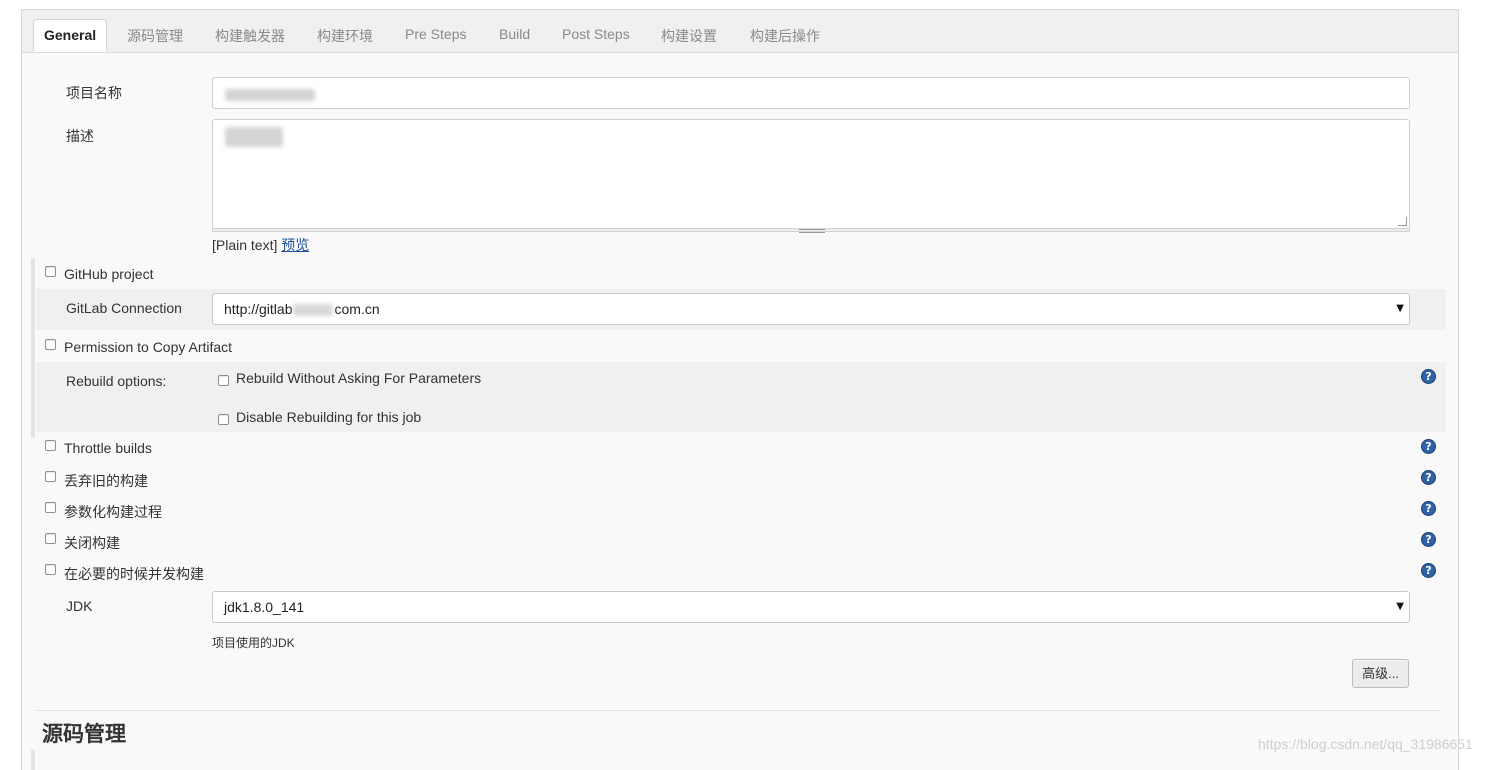  What do you see at coordinates (223, 419) in the screenshot?
I see `disable-rebuilding-checkbox` at bounding box center [223, 419].